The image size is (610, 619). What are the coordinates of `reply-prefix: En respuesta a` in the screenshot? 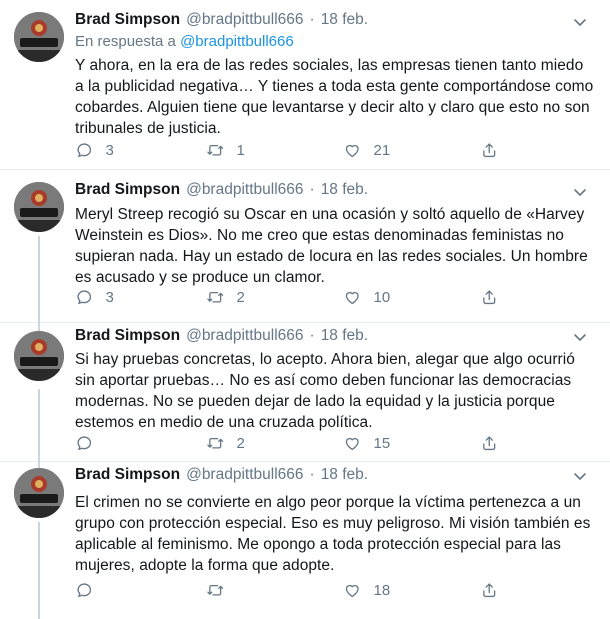 It's located at (128, 41).